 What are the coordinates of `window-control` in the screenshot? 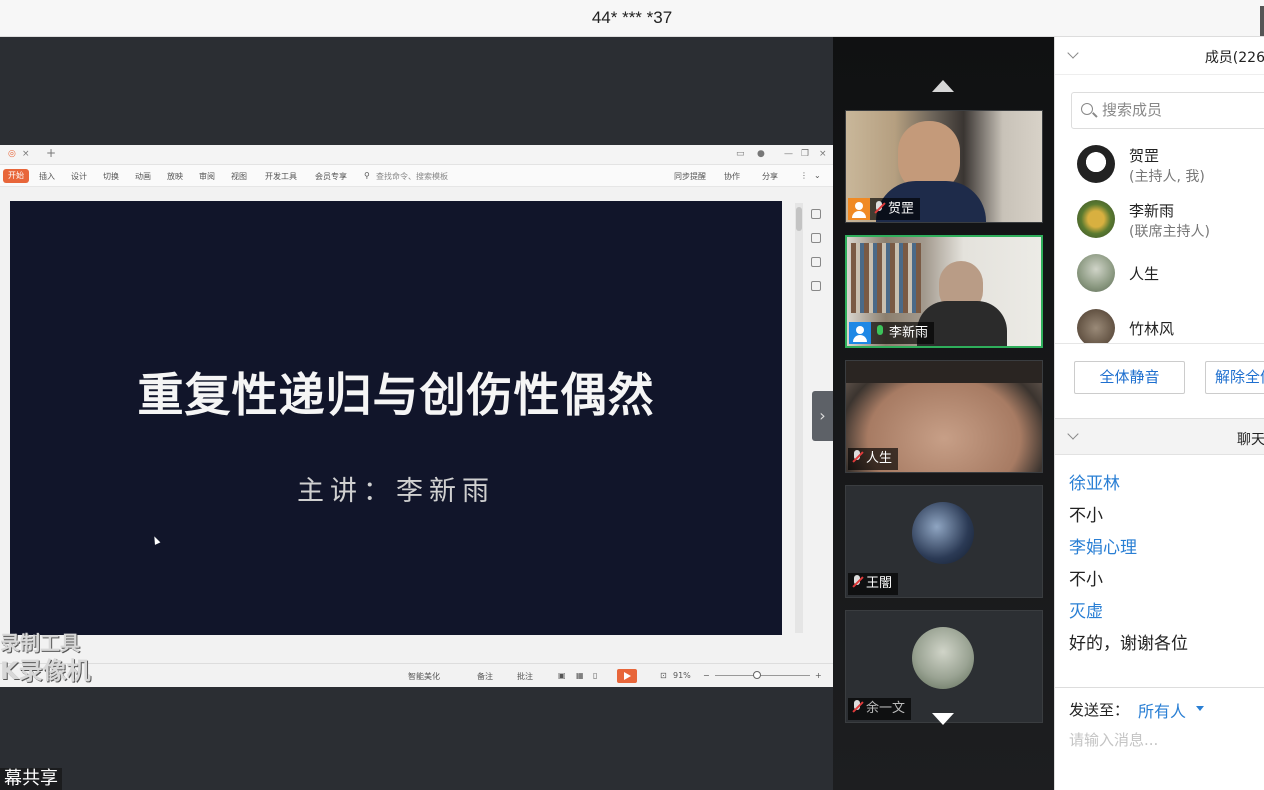 It's located at (1262, 21).